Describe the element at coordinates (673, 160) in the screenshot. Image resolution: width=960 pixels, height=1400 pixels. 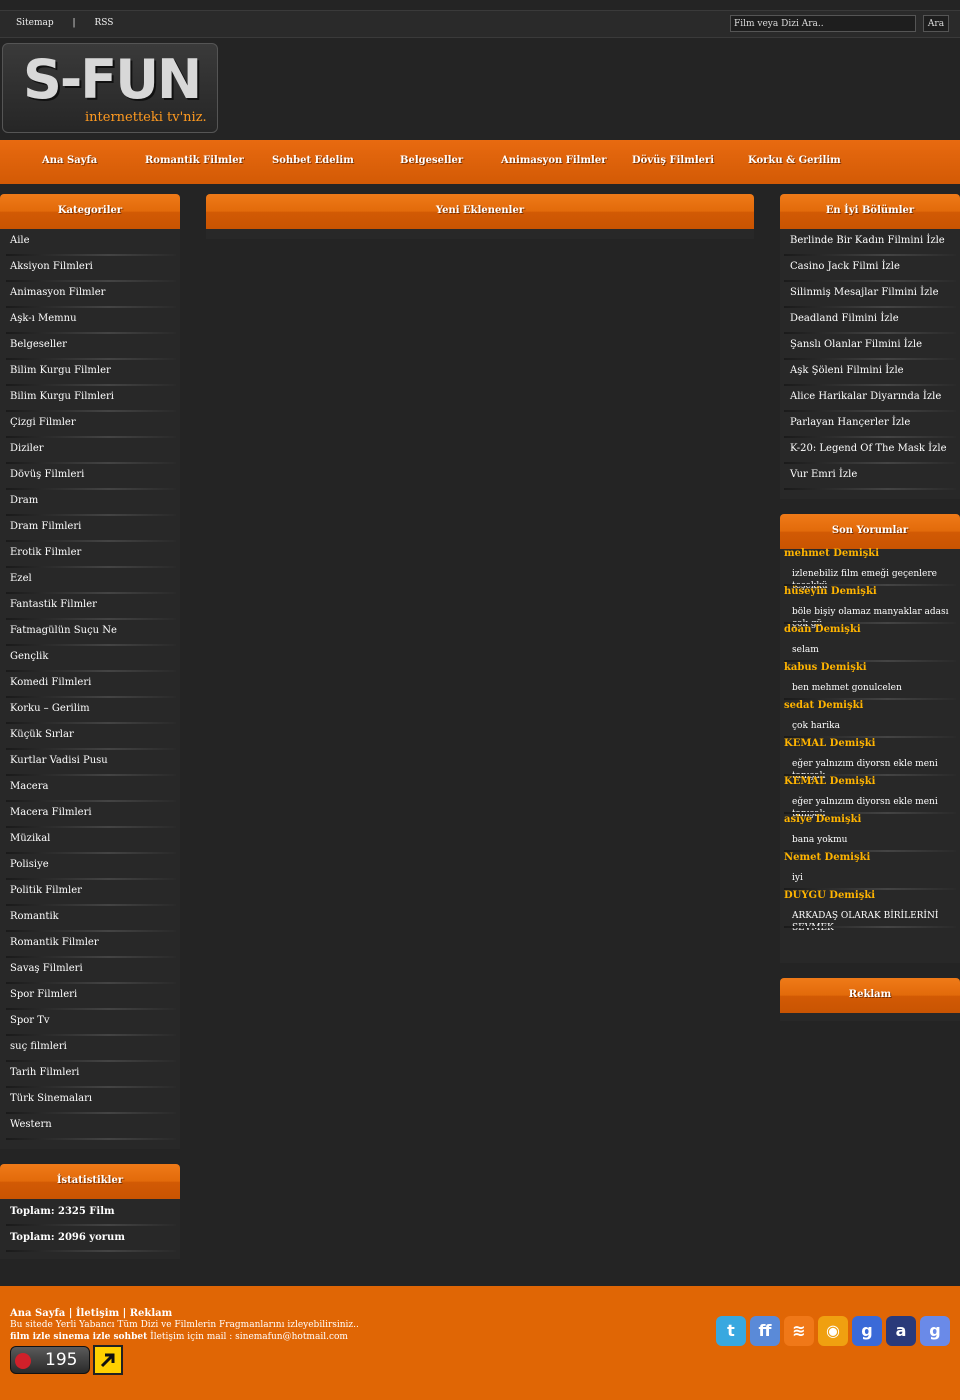
I see `nav-fighting: Dövüş Filmleri` at that location.